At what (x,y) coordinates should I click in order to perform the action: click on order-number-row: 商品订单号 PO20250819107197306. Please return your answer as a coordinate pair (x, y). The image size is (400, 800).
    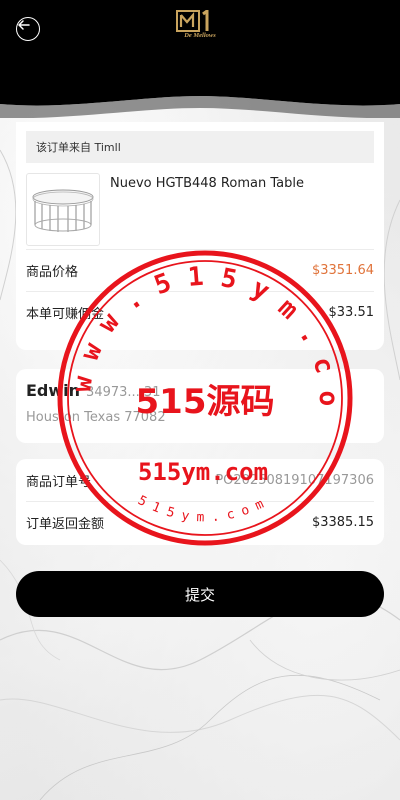
    Looking at the image, I should click on (200, 480).